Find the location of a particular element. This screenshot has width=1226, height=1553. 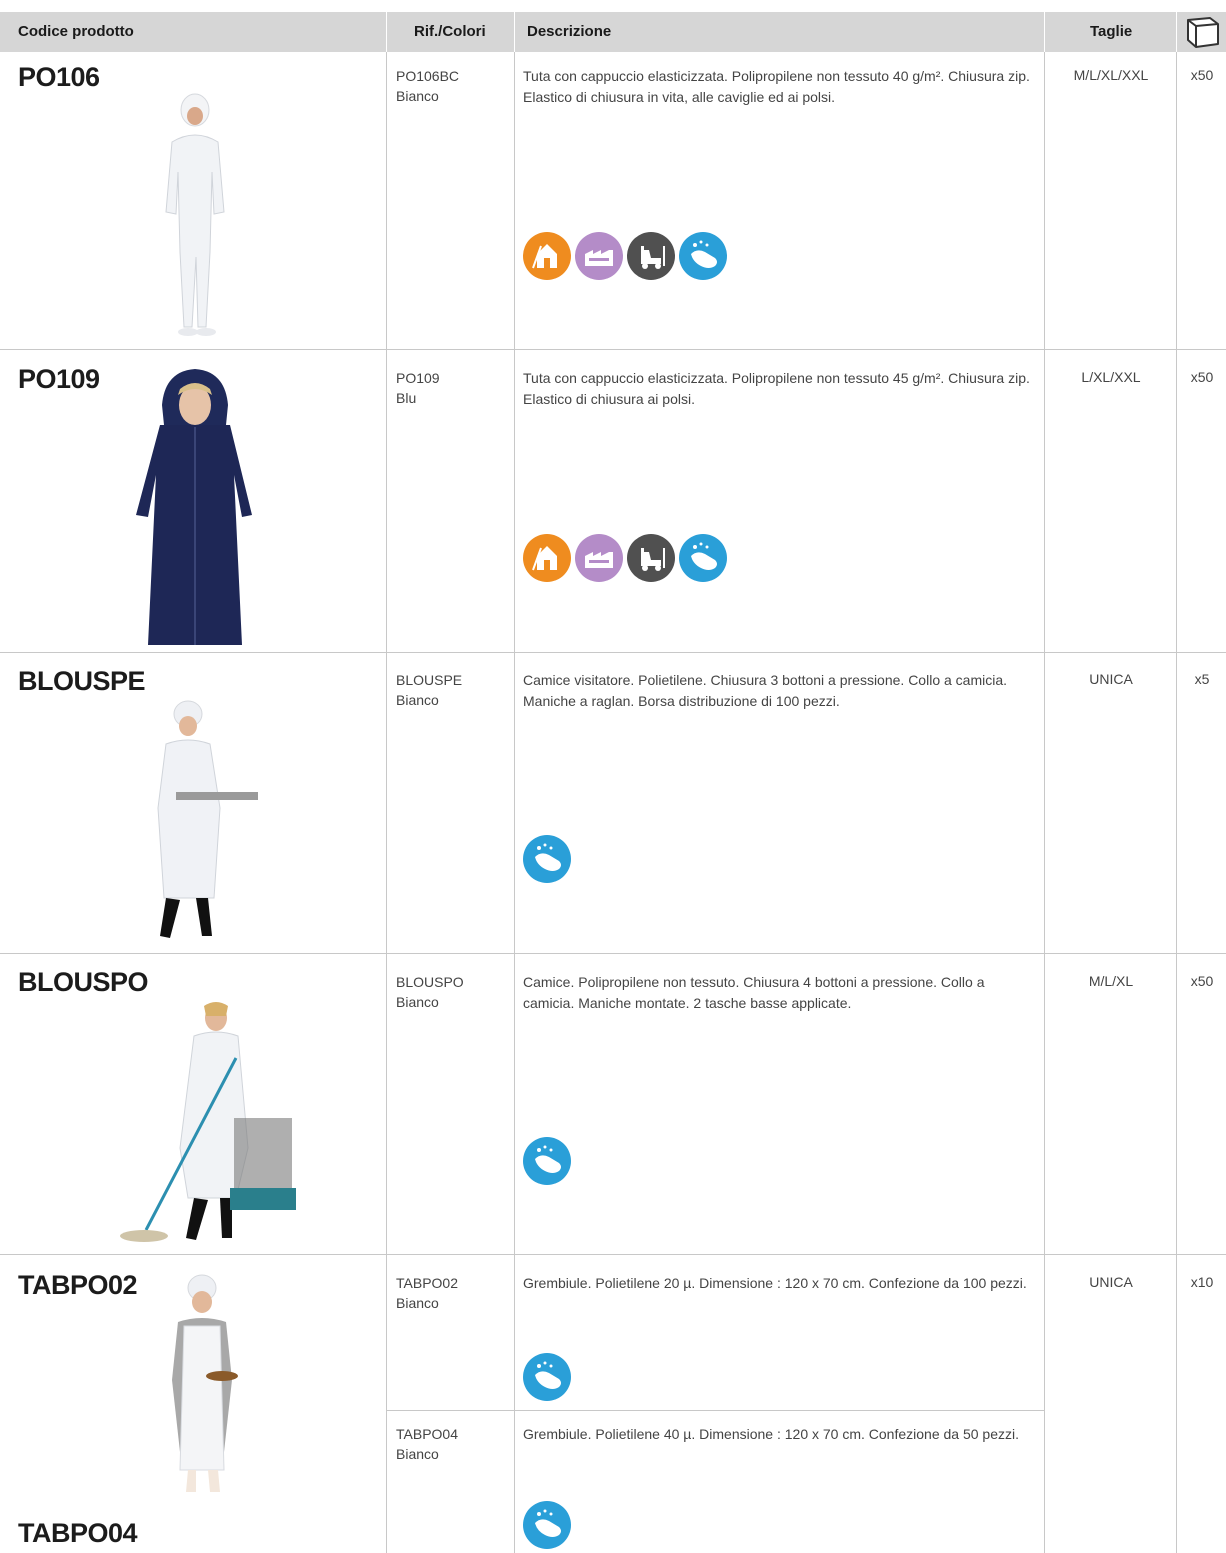

product-code-po109: PO109 is located at coordinates (59, 379).